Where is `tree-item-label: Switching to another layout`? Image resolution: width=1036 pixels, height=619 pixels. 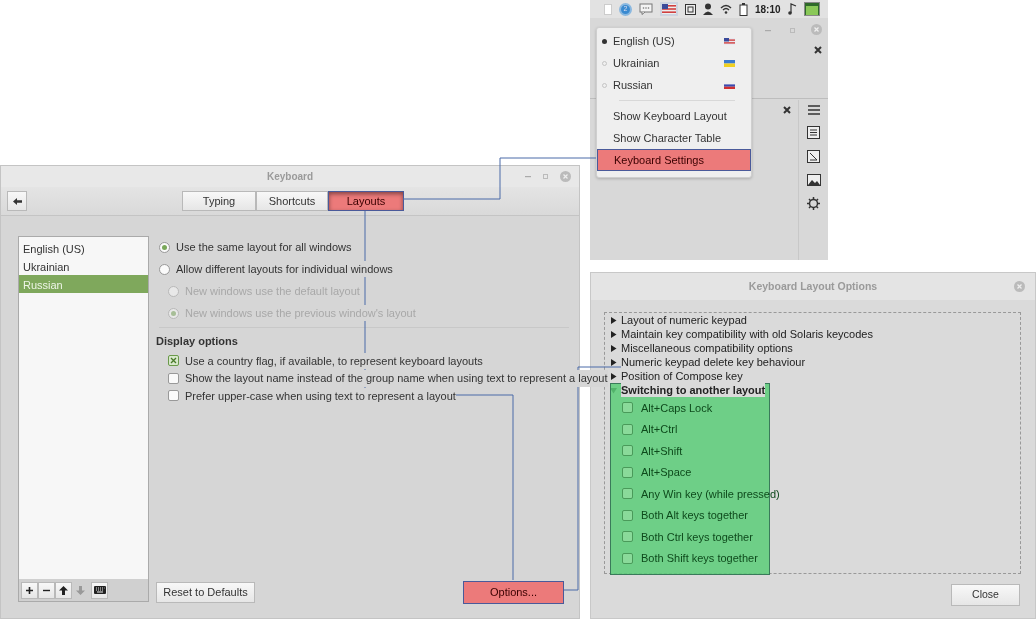 tree-item-label: Switching to another layout is located at coordinates (693, 390).